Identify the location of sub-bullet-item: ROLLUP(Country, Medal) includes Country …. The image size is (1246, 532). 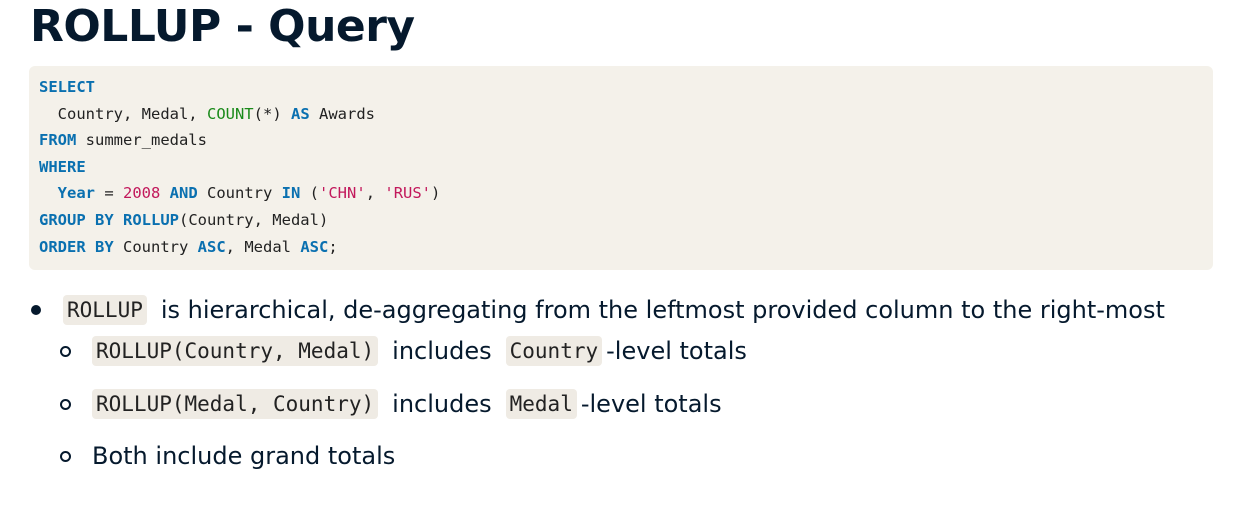
(403, 351).